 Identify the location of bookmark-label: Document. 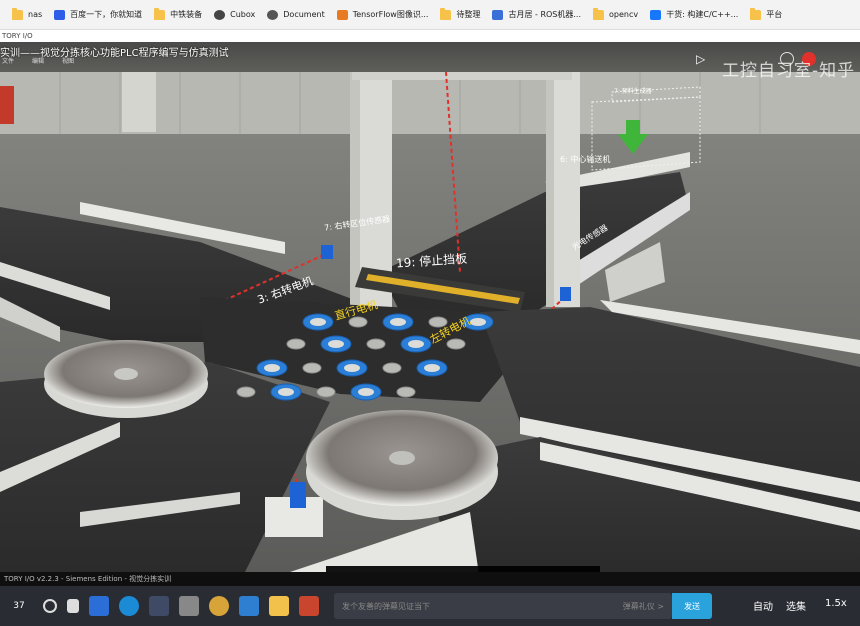
(304, 14).